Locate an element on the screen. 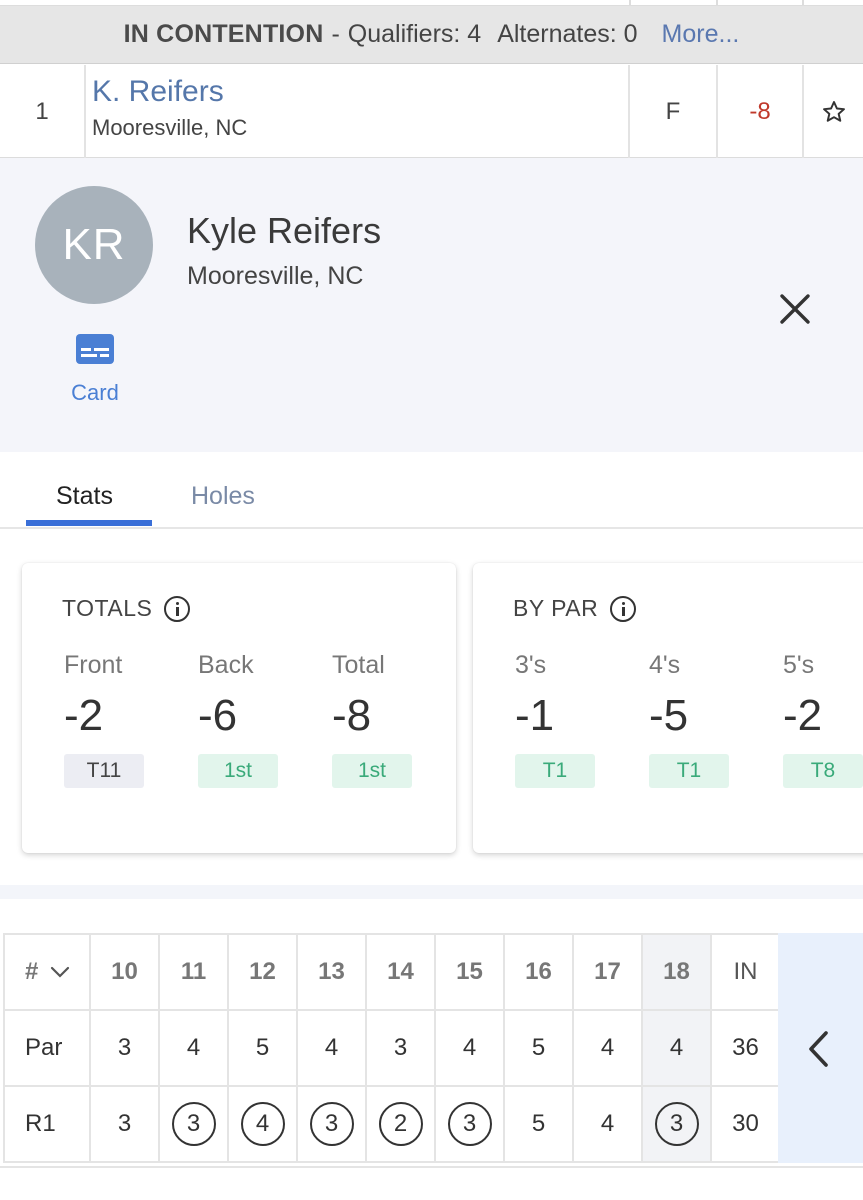  hole-number: 13 is located at coordinates (331, 972).